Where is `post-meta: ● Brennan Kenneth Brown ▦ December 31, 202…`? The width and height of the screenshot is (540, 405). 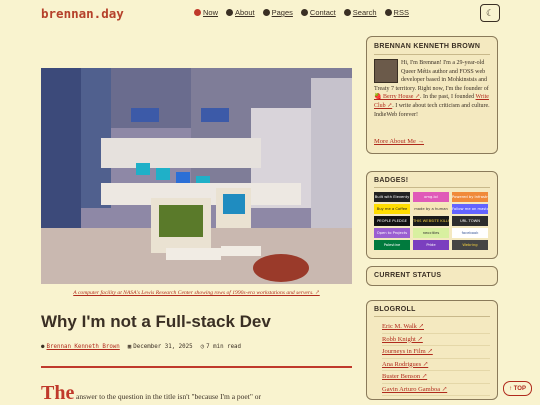
post-meta: ● Brennan Kenneth Brown ▦ December 31, 202… is located at coordinates (141, 347).